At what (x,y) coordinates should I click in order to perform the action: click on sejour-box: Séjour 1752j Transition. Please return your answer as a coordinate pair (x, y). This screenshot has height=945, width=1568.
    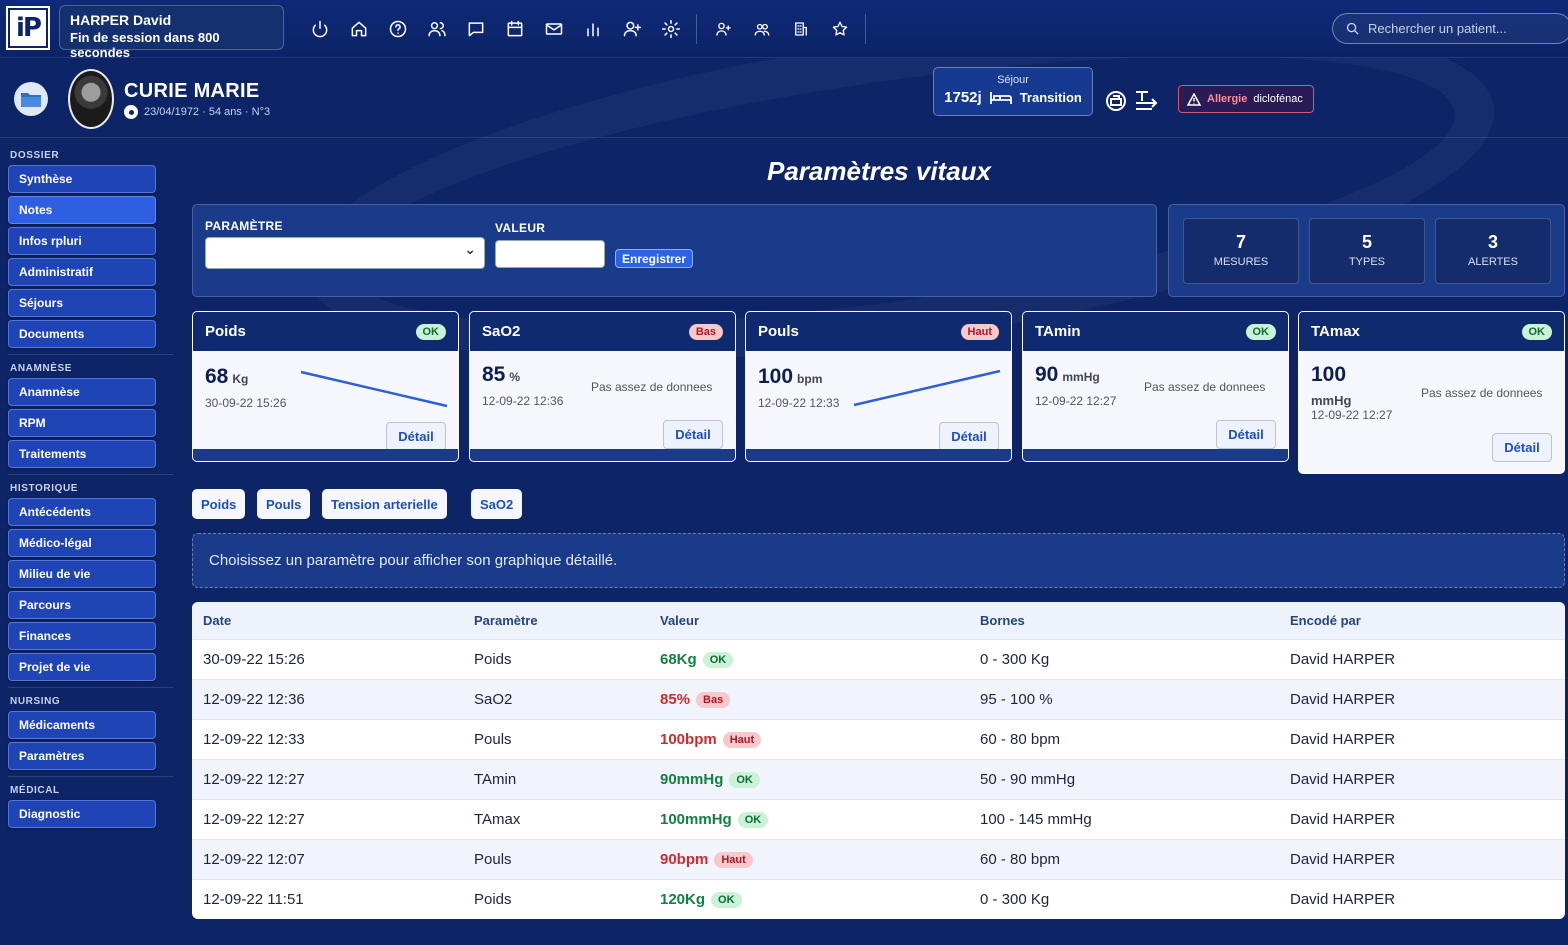
    Looking at the image, I should click on (1013, 91).